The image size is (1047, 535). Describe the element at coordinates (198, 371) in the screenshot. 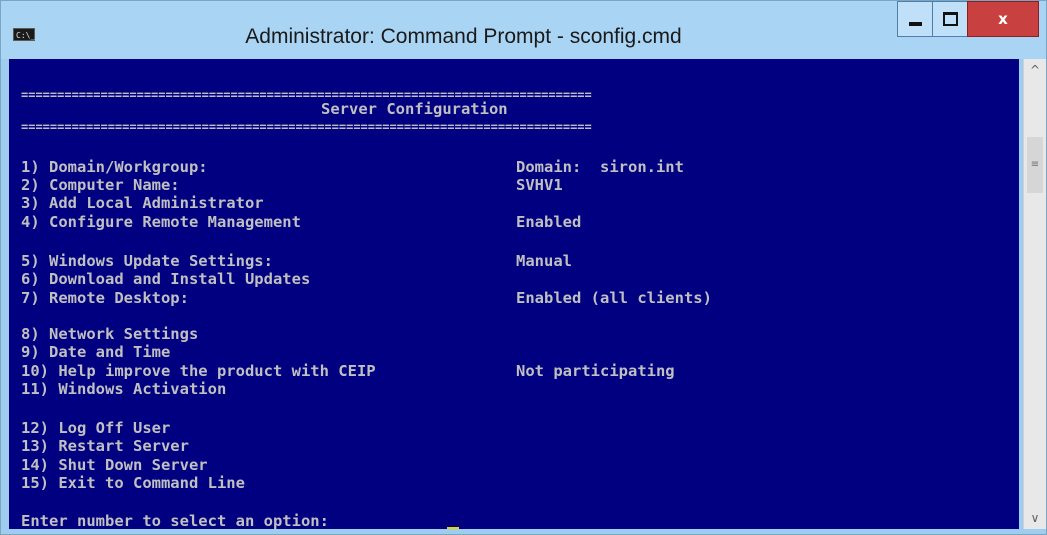

I see `option-ceip: 10) Help improve the product with CEIP` at that location.